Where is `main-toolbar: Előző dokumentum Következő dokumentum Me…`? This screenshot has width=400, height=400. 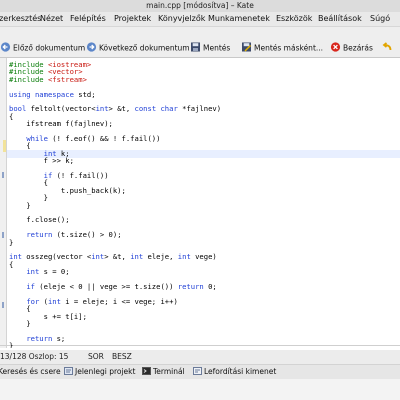
main-toolbar: Előző dokumentum Következő dokumentum Me… is located at coordinates (200, 42).